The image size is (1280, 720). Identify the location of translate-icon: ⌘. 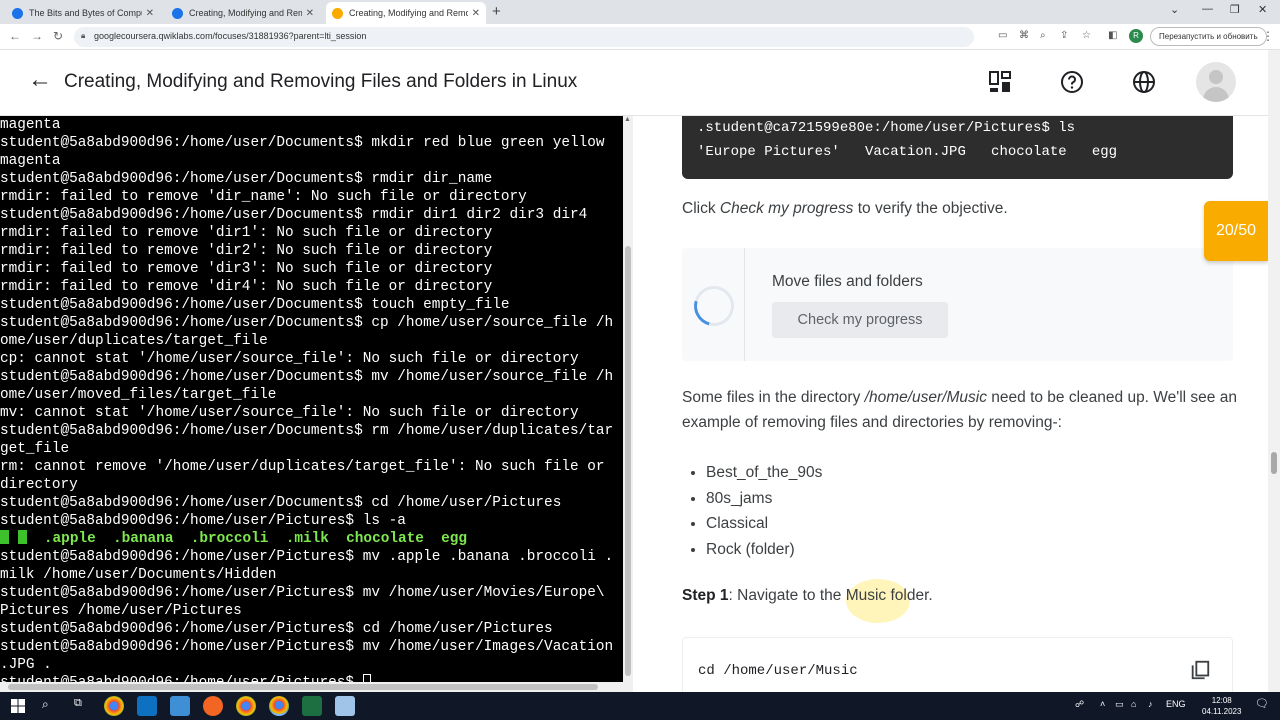
(1024, 35).